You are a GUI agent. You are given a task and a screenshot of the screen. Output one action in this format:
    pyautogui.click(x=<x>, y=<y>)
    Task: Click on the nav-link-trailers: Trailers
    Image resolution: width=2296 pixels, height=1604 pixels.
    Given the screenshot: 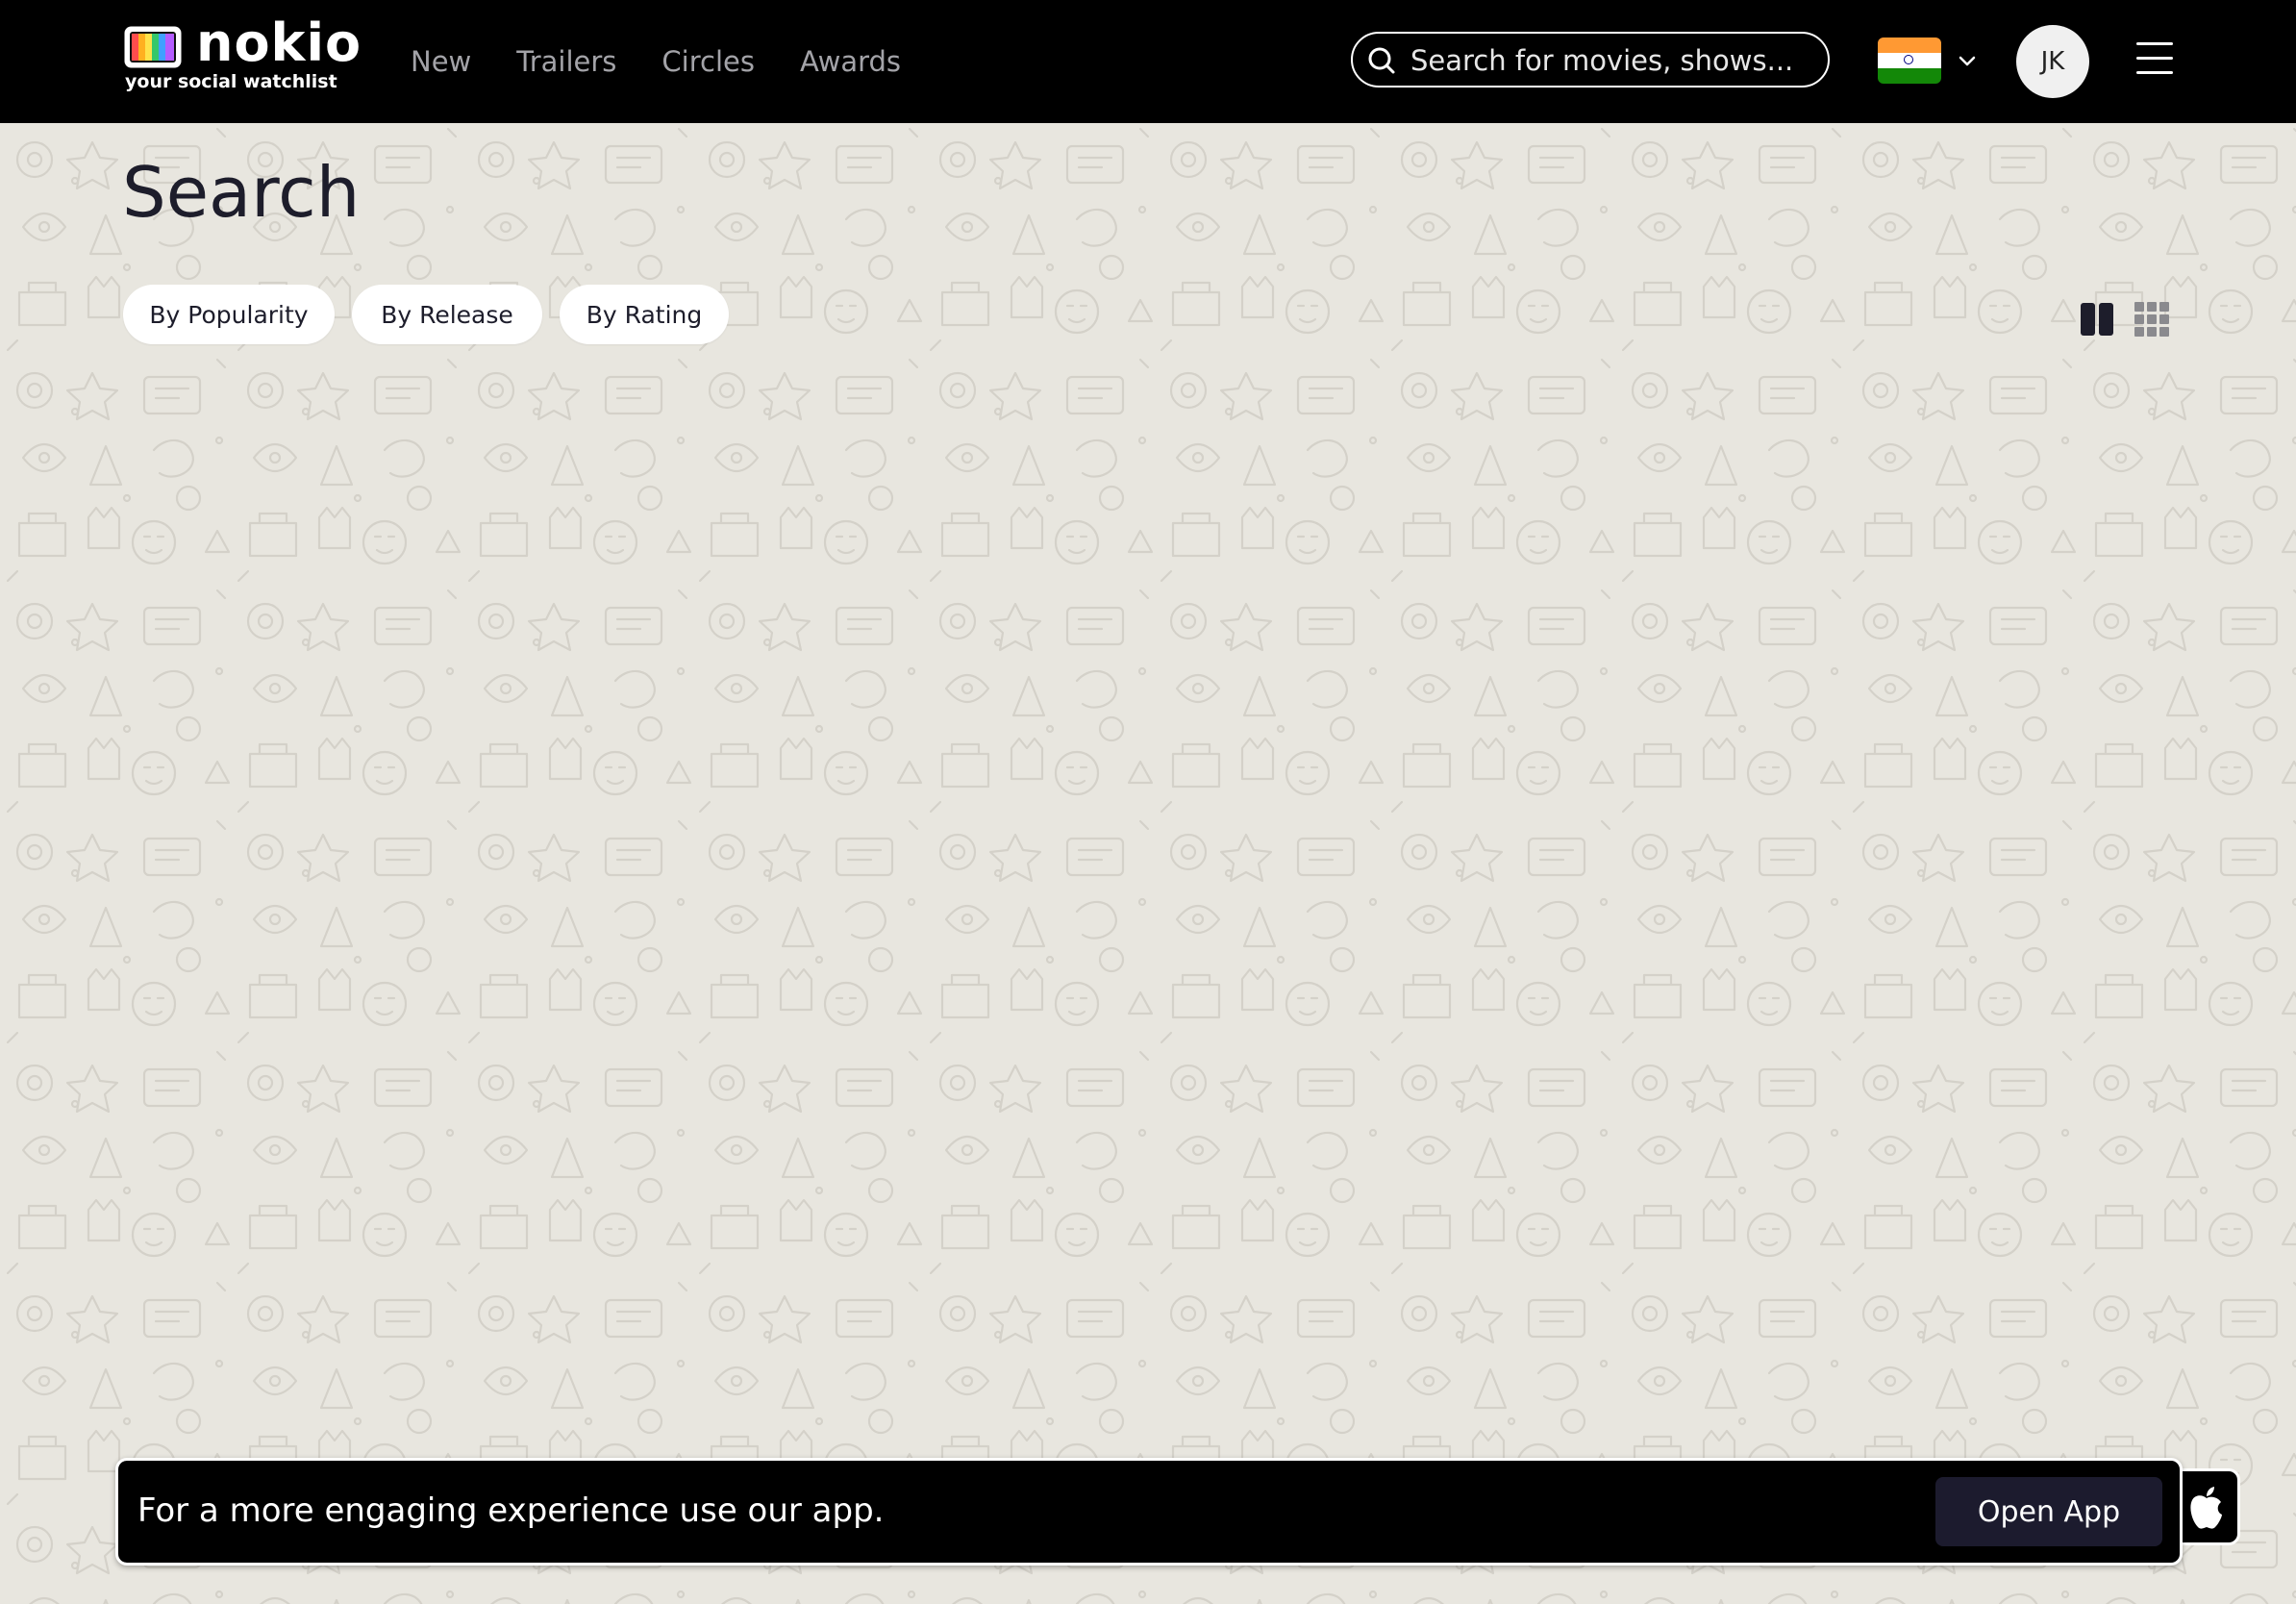 What is the action you would take?
    pyautogui.click(x=566, y=61)
    